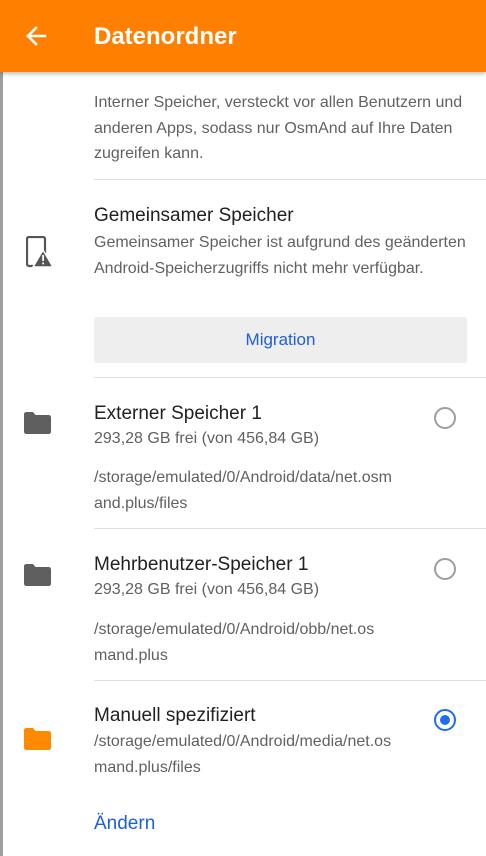 This screenshot has width=486, height=856. I want to click on option-radio-selected, so click(445, 720).